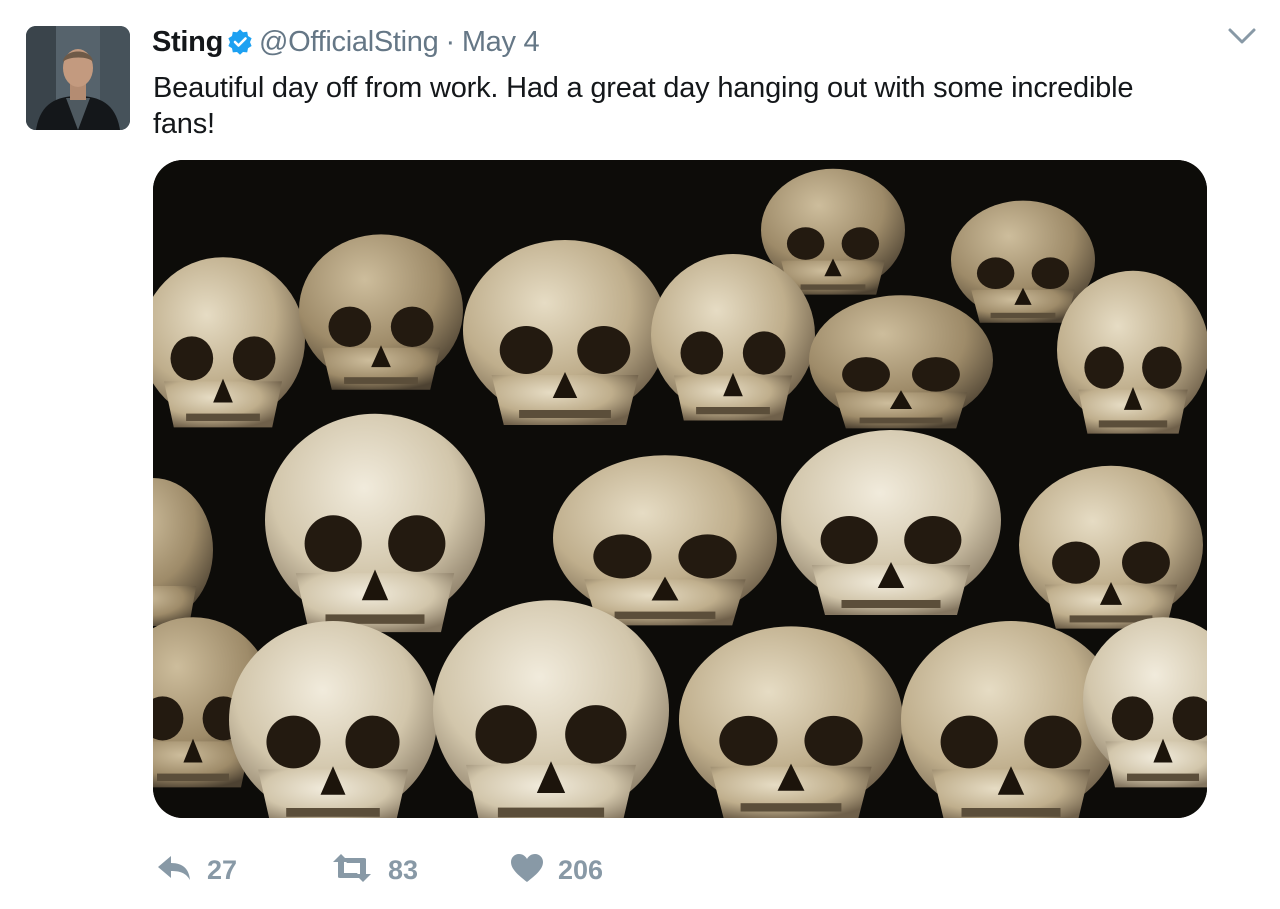  Describe the element at coordinates (174, 870) in the screenshot. I see `reply-icon` at that location.